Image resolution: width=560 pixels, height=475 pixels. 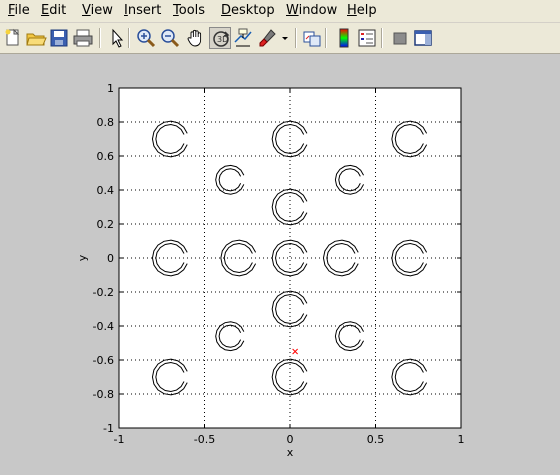 I want to click on hide-plot-tools-icon, so click(x=400, y=38).